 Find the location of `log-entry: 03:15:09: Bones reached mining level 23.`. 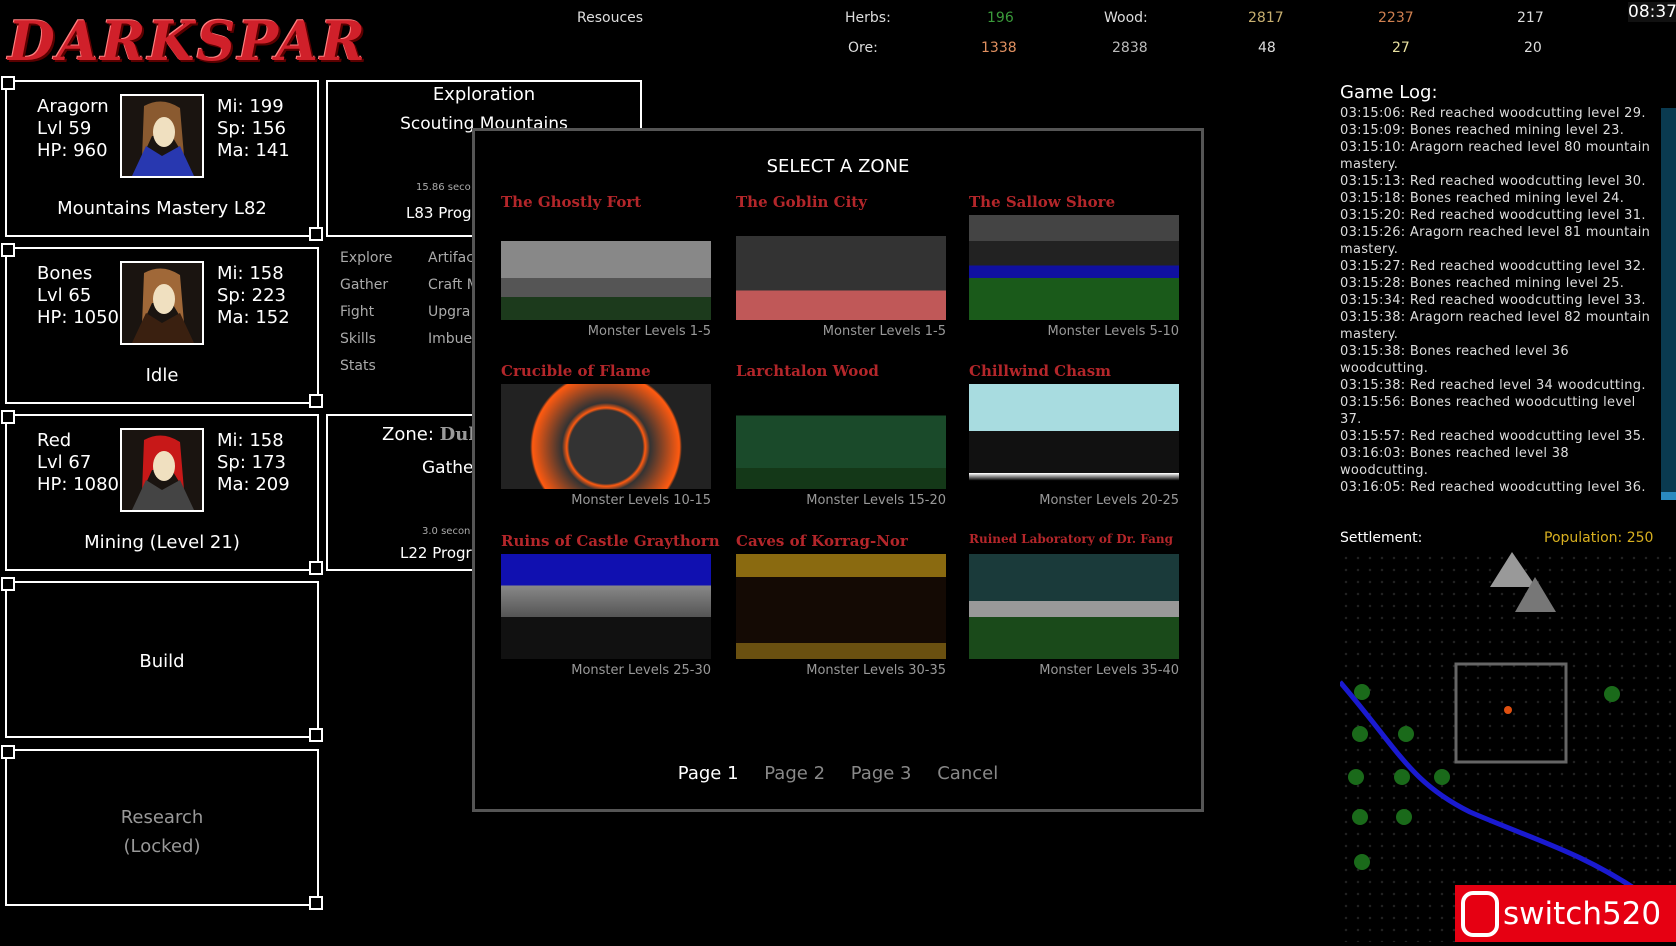

log-entry: 03:15:09: Bones reached mining level 23. is located at coordinates (1482, 130).